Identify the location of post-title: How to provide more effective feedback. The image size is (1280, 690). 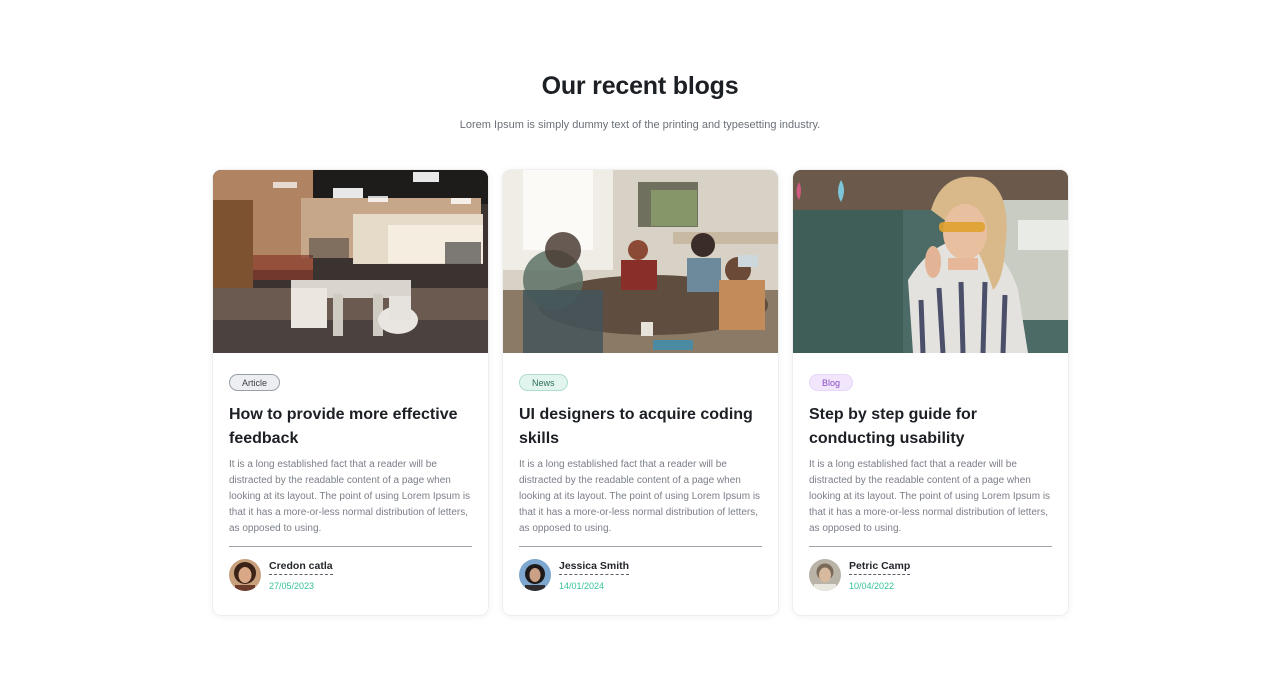
(351, 427).